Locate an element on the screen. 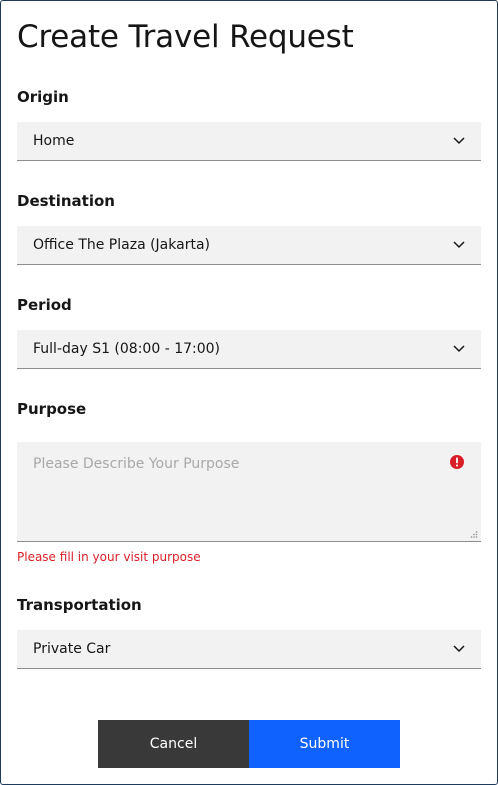 This screenshot has height=785, width=498. destination-value: Office The Plaza (Jakarta) is located at coordinates (121, 245).